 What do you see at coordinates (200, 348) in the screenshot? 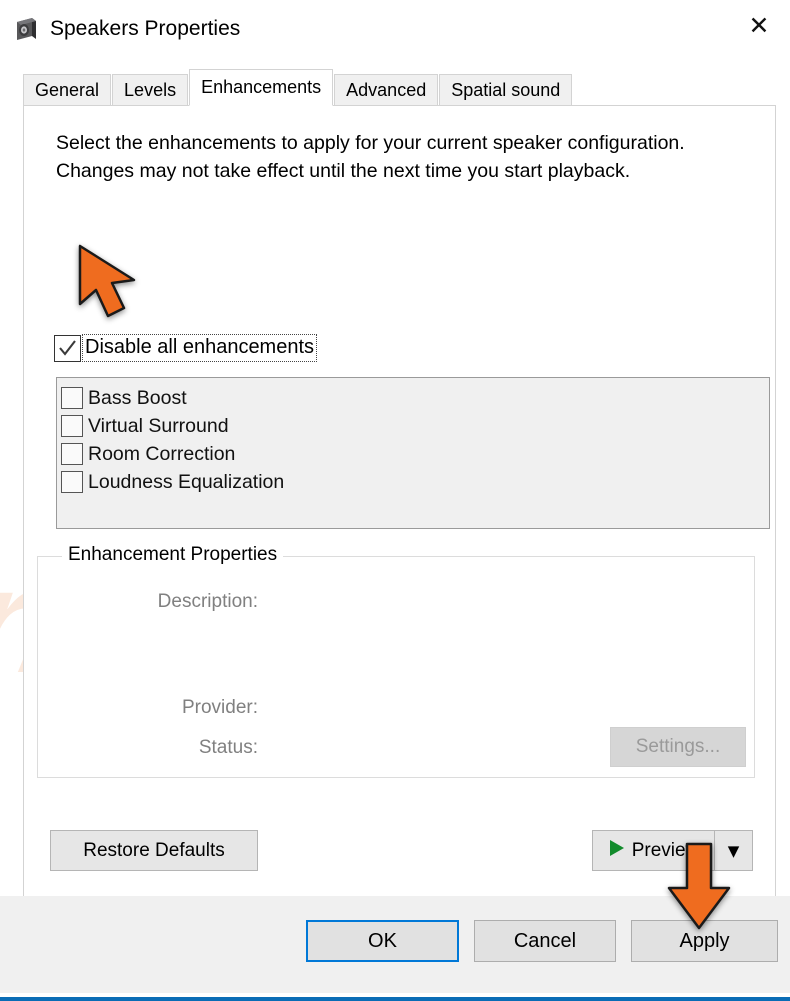
I see `disable-all-enhancements-label: Disable all enhancements` at bounding box center [200, 348].